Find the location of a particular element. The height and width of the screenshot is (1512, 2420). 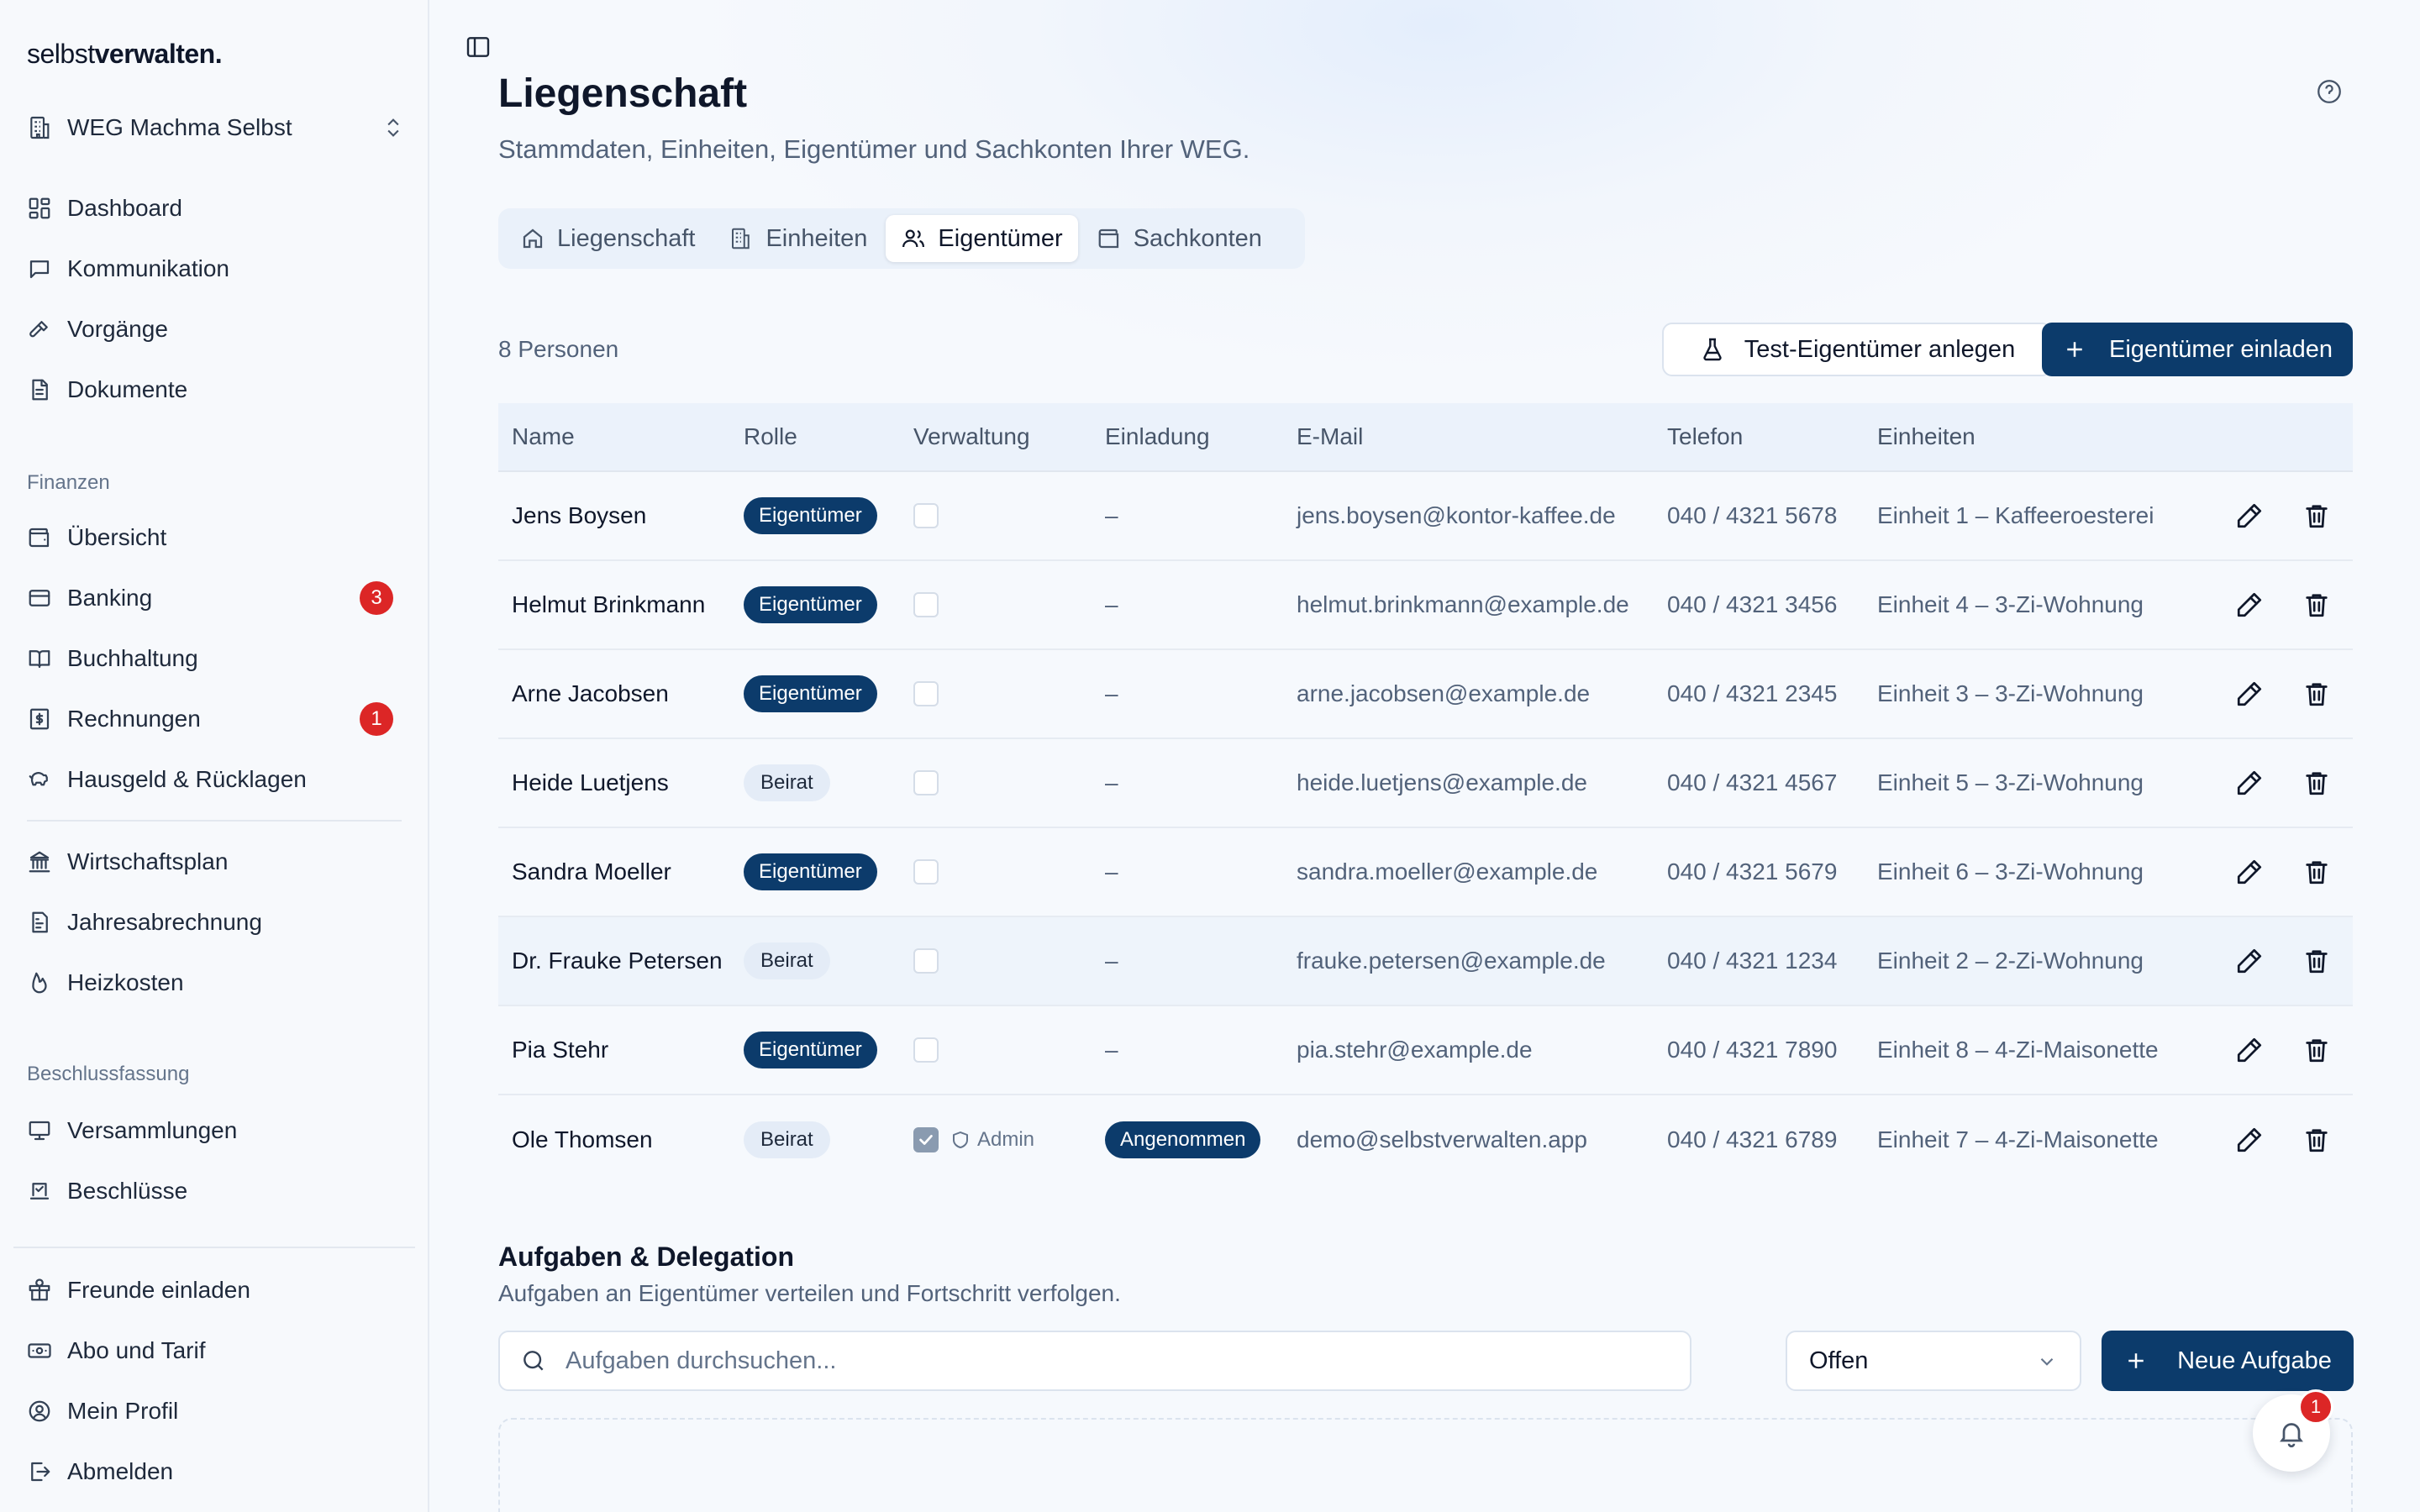

column-header-name: Name is located at coordinates (621, 436).